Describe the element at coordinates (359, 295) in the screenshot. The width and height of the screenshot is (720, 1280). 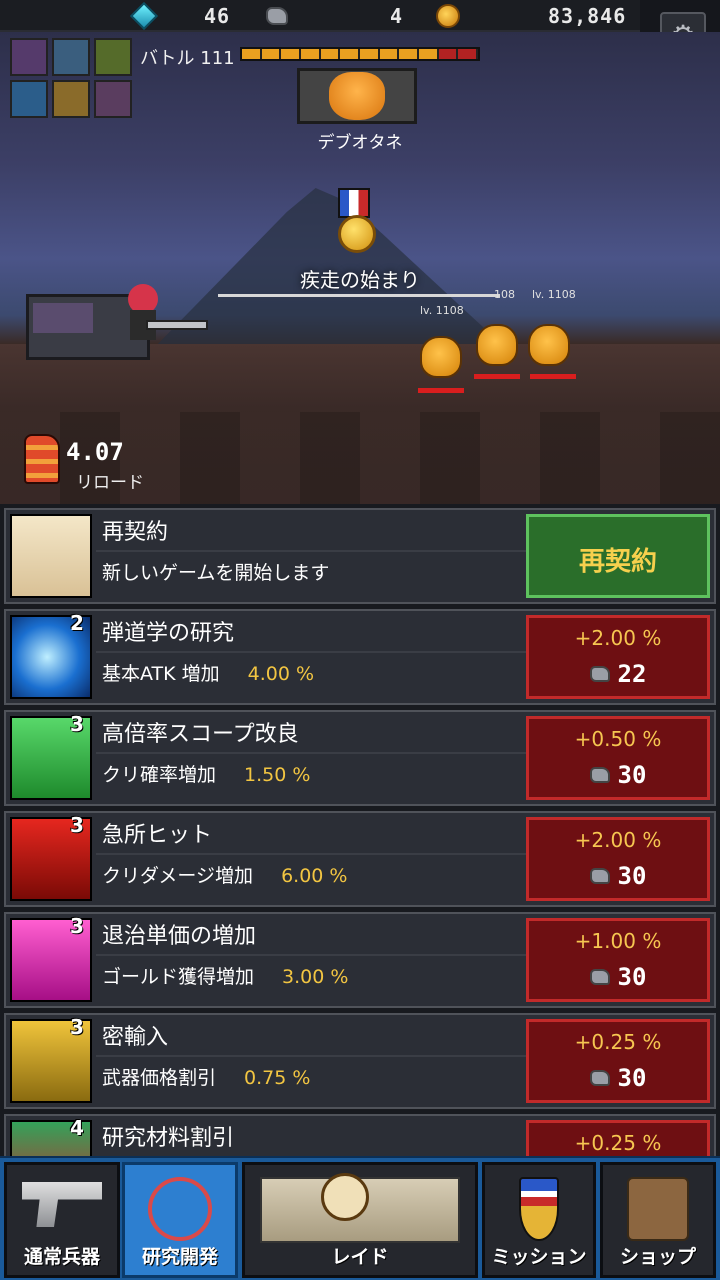
I see `stage-title-underline` at that location.